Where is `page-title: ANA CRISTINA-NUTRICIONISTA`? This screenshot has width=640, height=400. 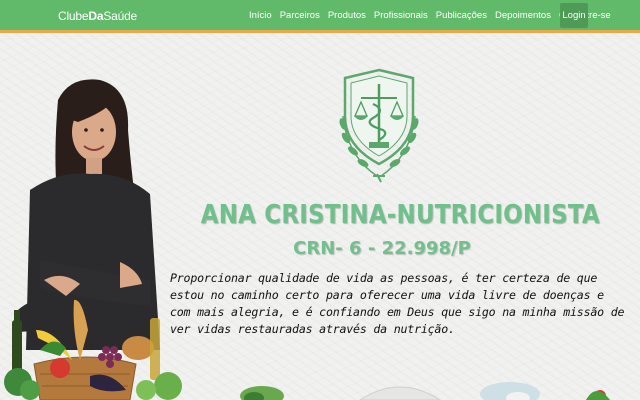 page-title: ANA CRISTINA-NUTRICIONISTA is located at coordinates (400, 215).